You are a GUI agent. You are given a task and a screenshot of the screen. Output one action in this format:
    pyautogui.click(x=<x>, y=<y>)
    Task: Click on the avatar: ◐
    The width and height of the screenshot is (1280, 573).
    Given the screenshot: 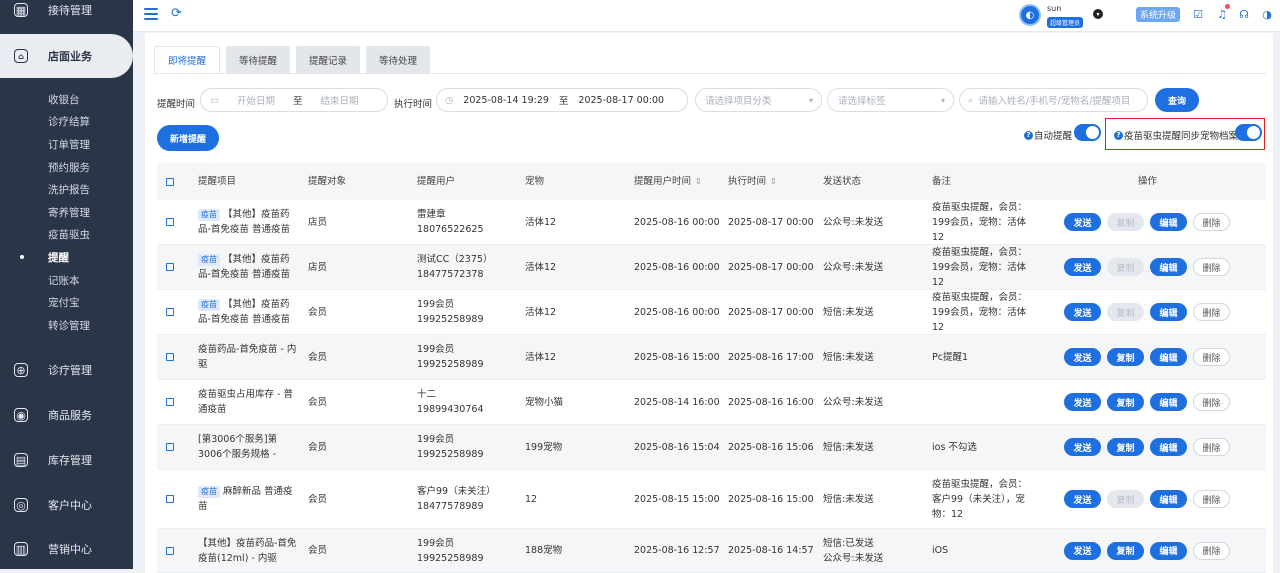 What is the action you would take?
    pyautogui.click(x=1030, y=15)
    